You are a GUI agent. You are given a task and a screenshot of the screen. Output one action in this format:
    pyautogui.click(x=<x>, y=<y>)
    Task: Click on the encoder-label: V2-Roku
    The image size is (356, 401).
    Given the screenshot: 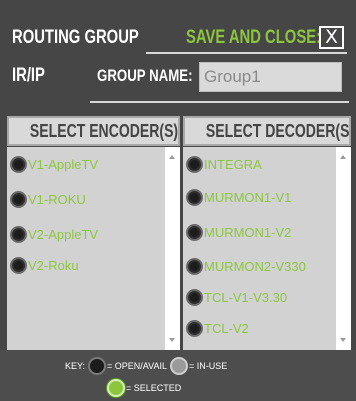 What is the action you would take?
    pyautogui.click(x=53, y=265)
    